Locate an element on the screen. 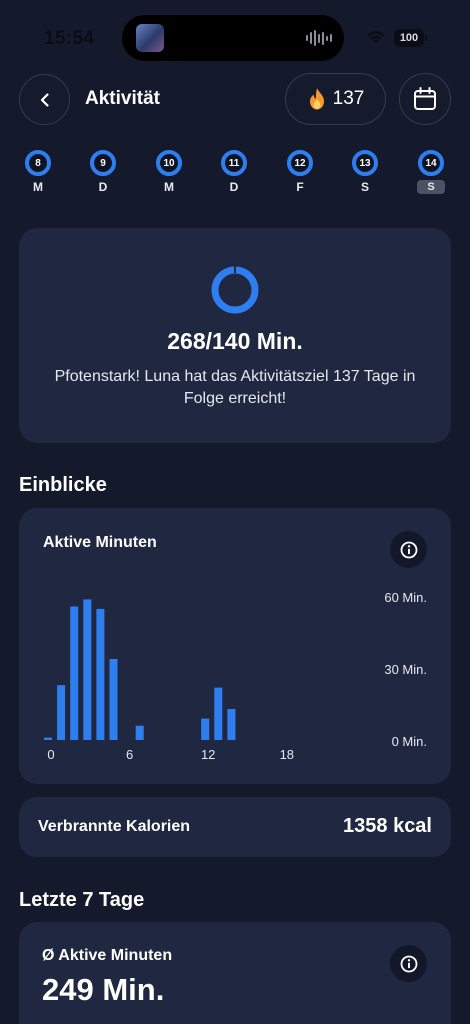 This screenshot has height=1024, width=470. x-tick-label: 12 is located at coordinates (208, 754).